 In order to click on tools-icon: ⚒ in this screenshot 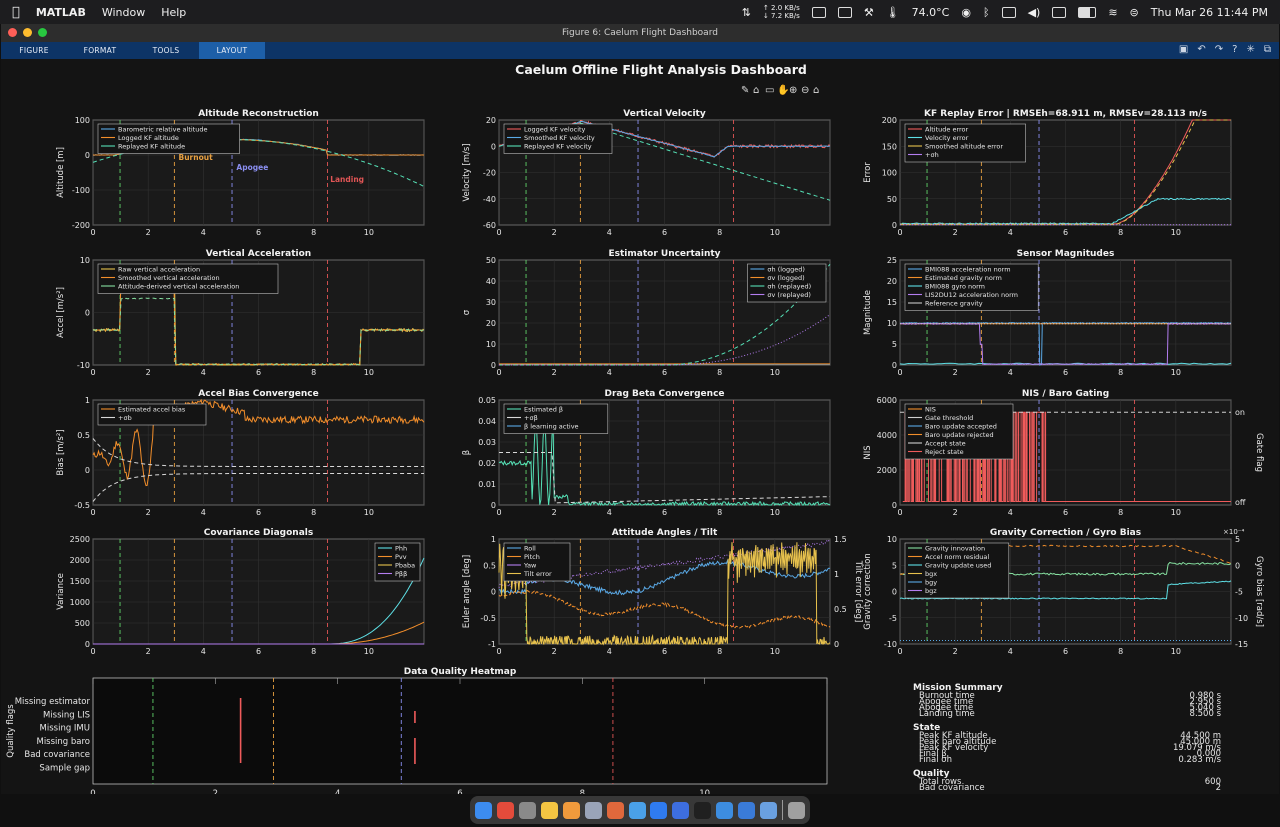, I will do `click(869, 12)`.